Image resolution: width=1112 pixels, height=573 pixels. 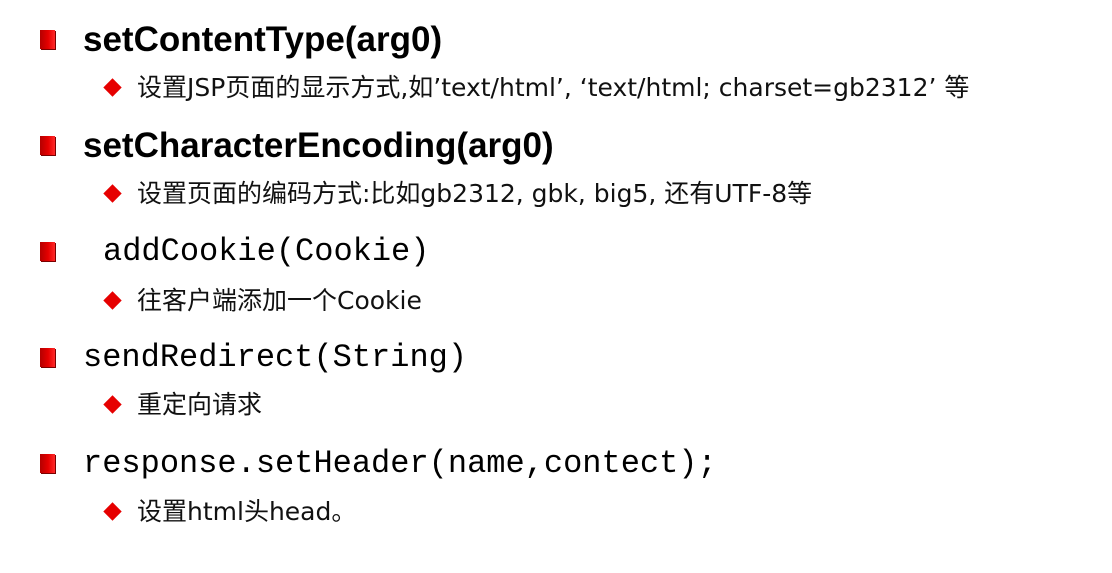 What do you see at coordinates (200, 404) in the screenshot?
I see `method-description: 重定向请求` at bounding box center [200, 404].